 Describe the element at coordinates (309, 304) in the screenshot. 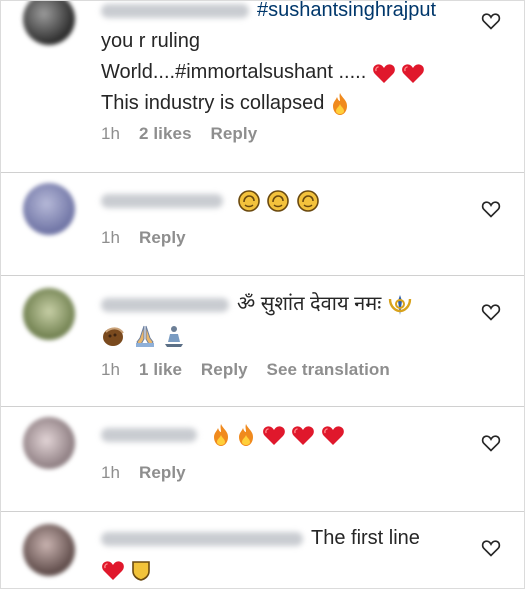

I see `comment-line: ॐ सुशांत देवाय नमः` at that location.